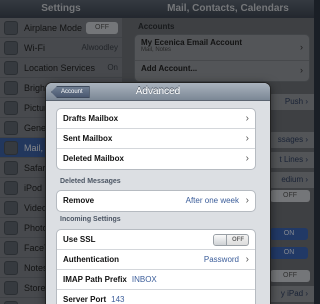 The image size is (320, 304). I want to click on sent-mailbox-row: Sent Mailbox ›, so click(156, 139).